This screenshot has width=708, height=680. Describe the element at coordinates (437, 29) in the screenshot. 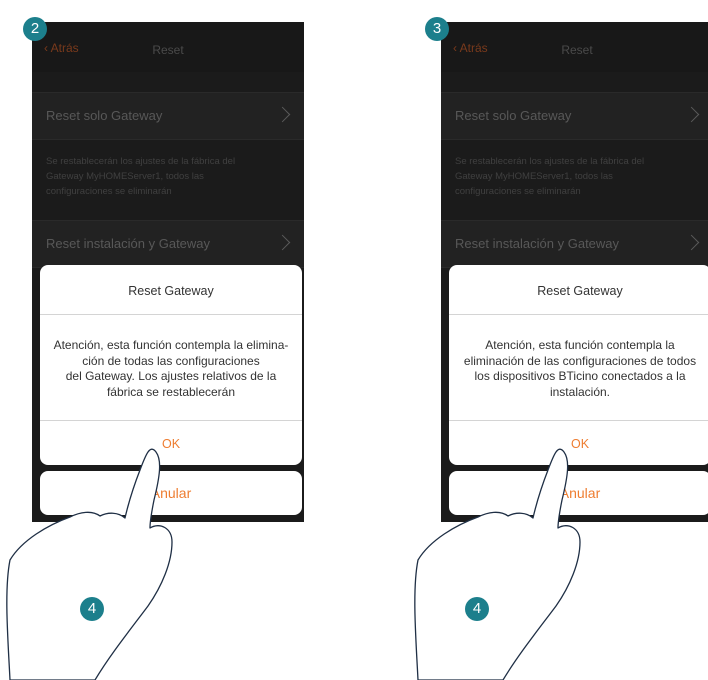

I see `step-badge: 3` at that location.